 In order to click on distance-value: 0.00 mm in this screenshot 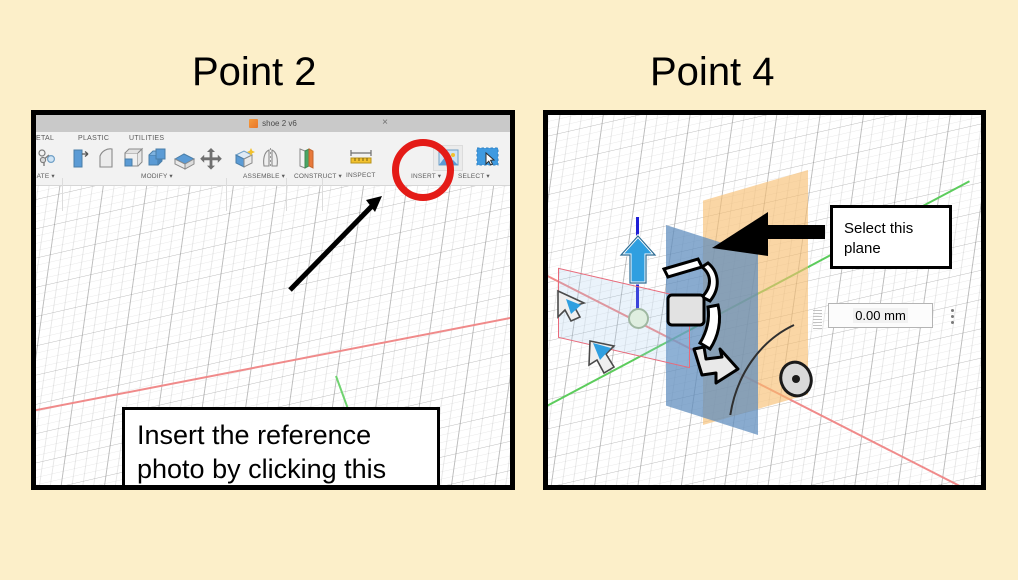, I will do `click(880, 315)`.